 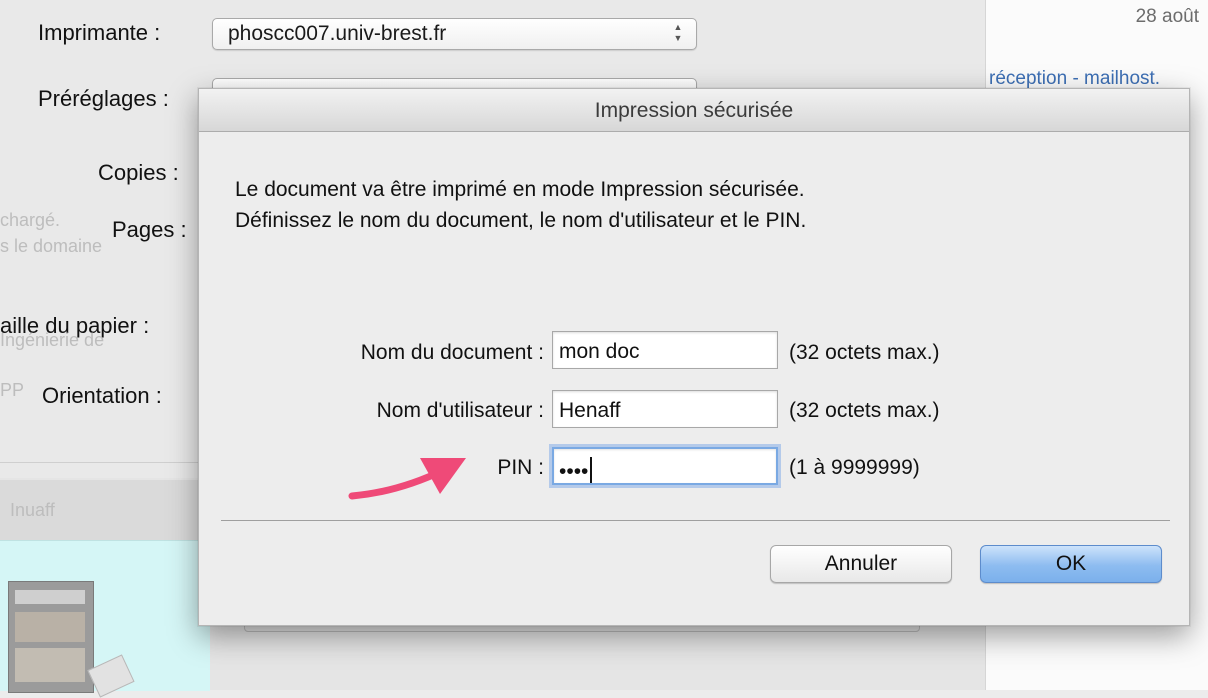 I want to click on presets-label: Préréglages :, so click(x=103, y=98).